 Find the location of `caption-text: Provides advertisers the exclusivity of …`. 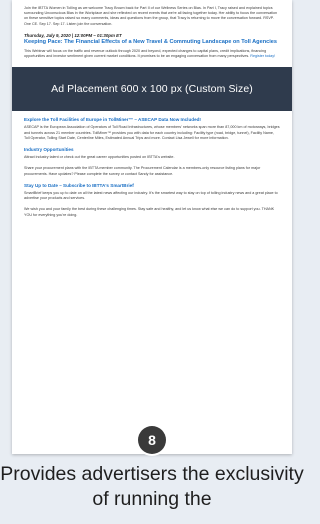

caption-text: Provides advertisers the exclusivity of … is located at coordinates (152, 486).